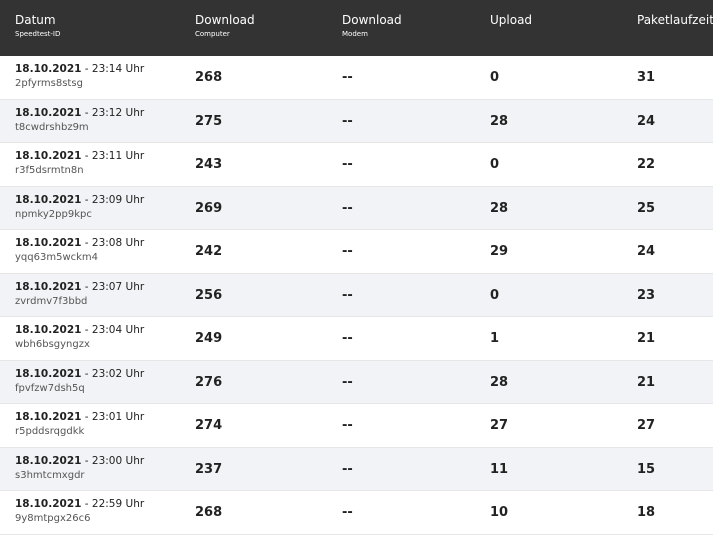  Describe the element at coordinates (209, 425) in the screenshot. I see `row-download-computer: 274` at that location.